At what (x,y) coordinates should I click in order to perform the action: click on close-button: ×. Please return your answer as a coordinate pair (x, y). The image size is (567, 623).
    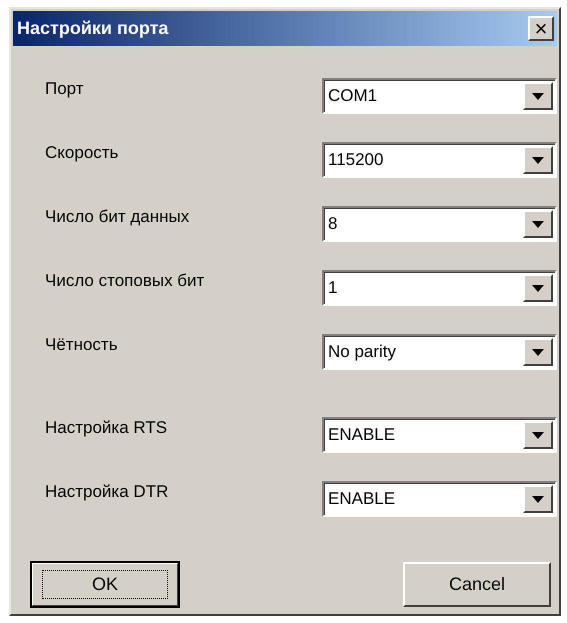
    Looking at the image, I should click on (541, 28).